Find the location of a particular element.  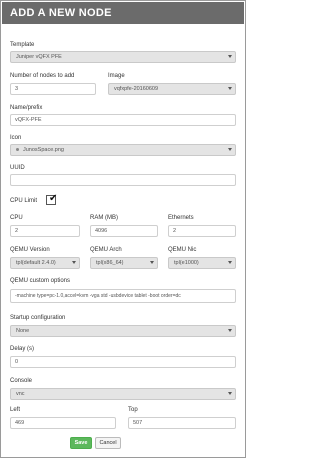

console-label: Console is located at coordinates (21, 381).